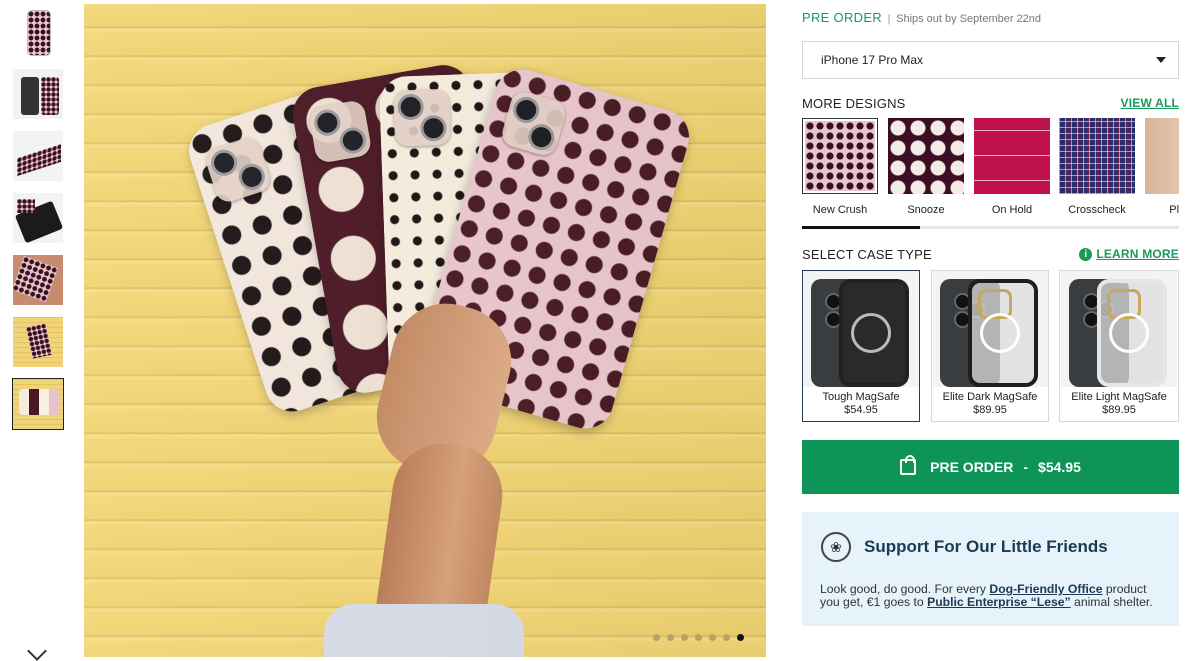 The height and width of the screenshot is (661, 1200). What do you see at coordinates (986, 546) in the screenshot?
I see `support-title: Support For Our Little Friends` at bounding box center [986, 546].